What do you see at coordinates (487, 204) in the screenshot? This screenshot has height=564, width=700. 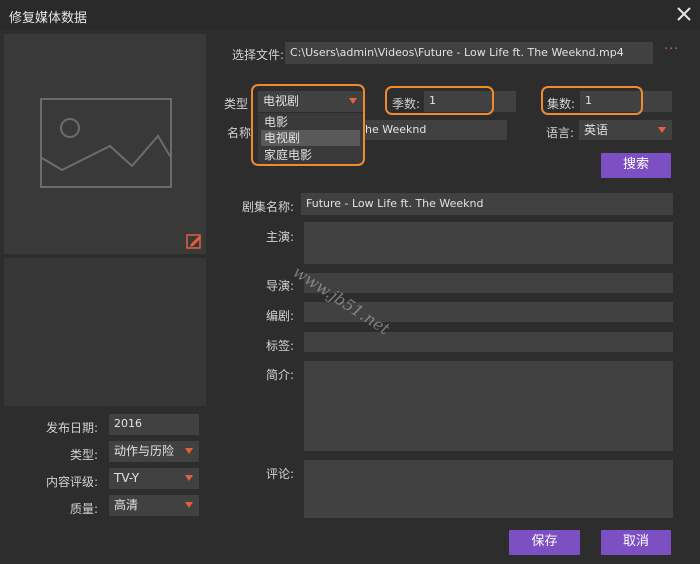 I see `series-name-input: Future - Low Life ft. The Weeknd` at bounding box center [487, 204].